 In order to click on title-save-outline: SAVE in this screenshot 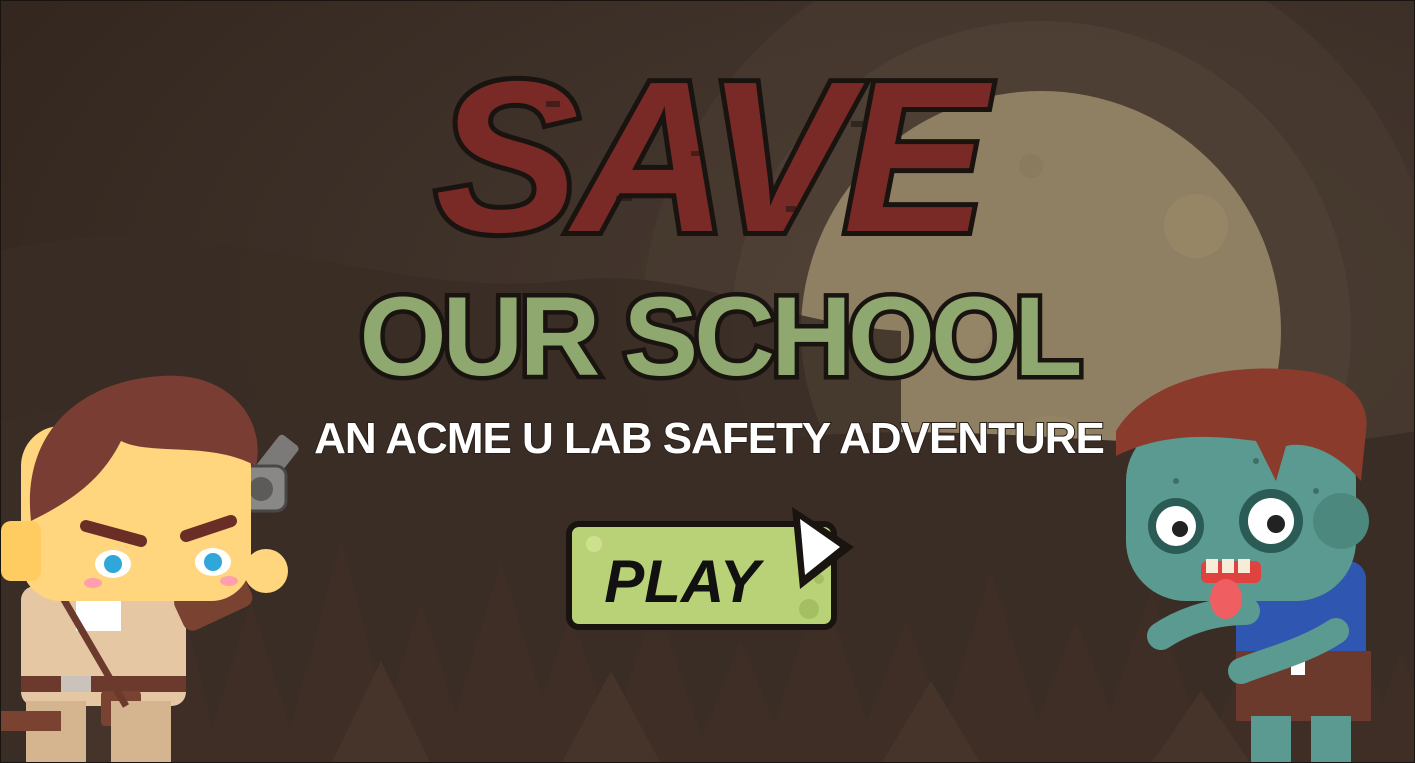, I will do `click(713, 148)`.